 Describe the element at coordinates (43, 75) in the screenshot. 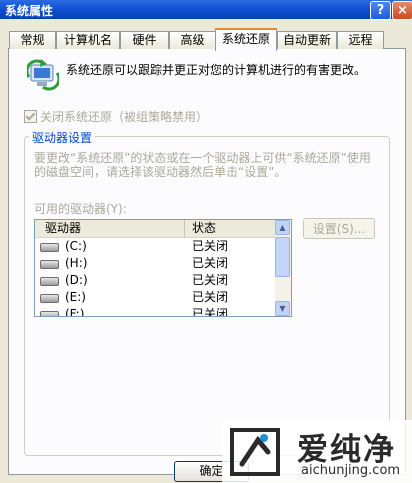

I see `system-restore-icon` at that location.